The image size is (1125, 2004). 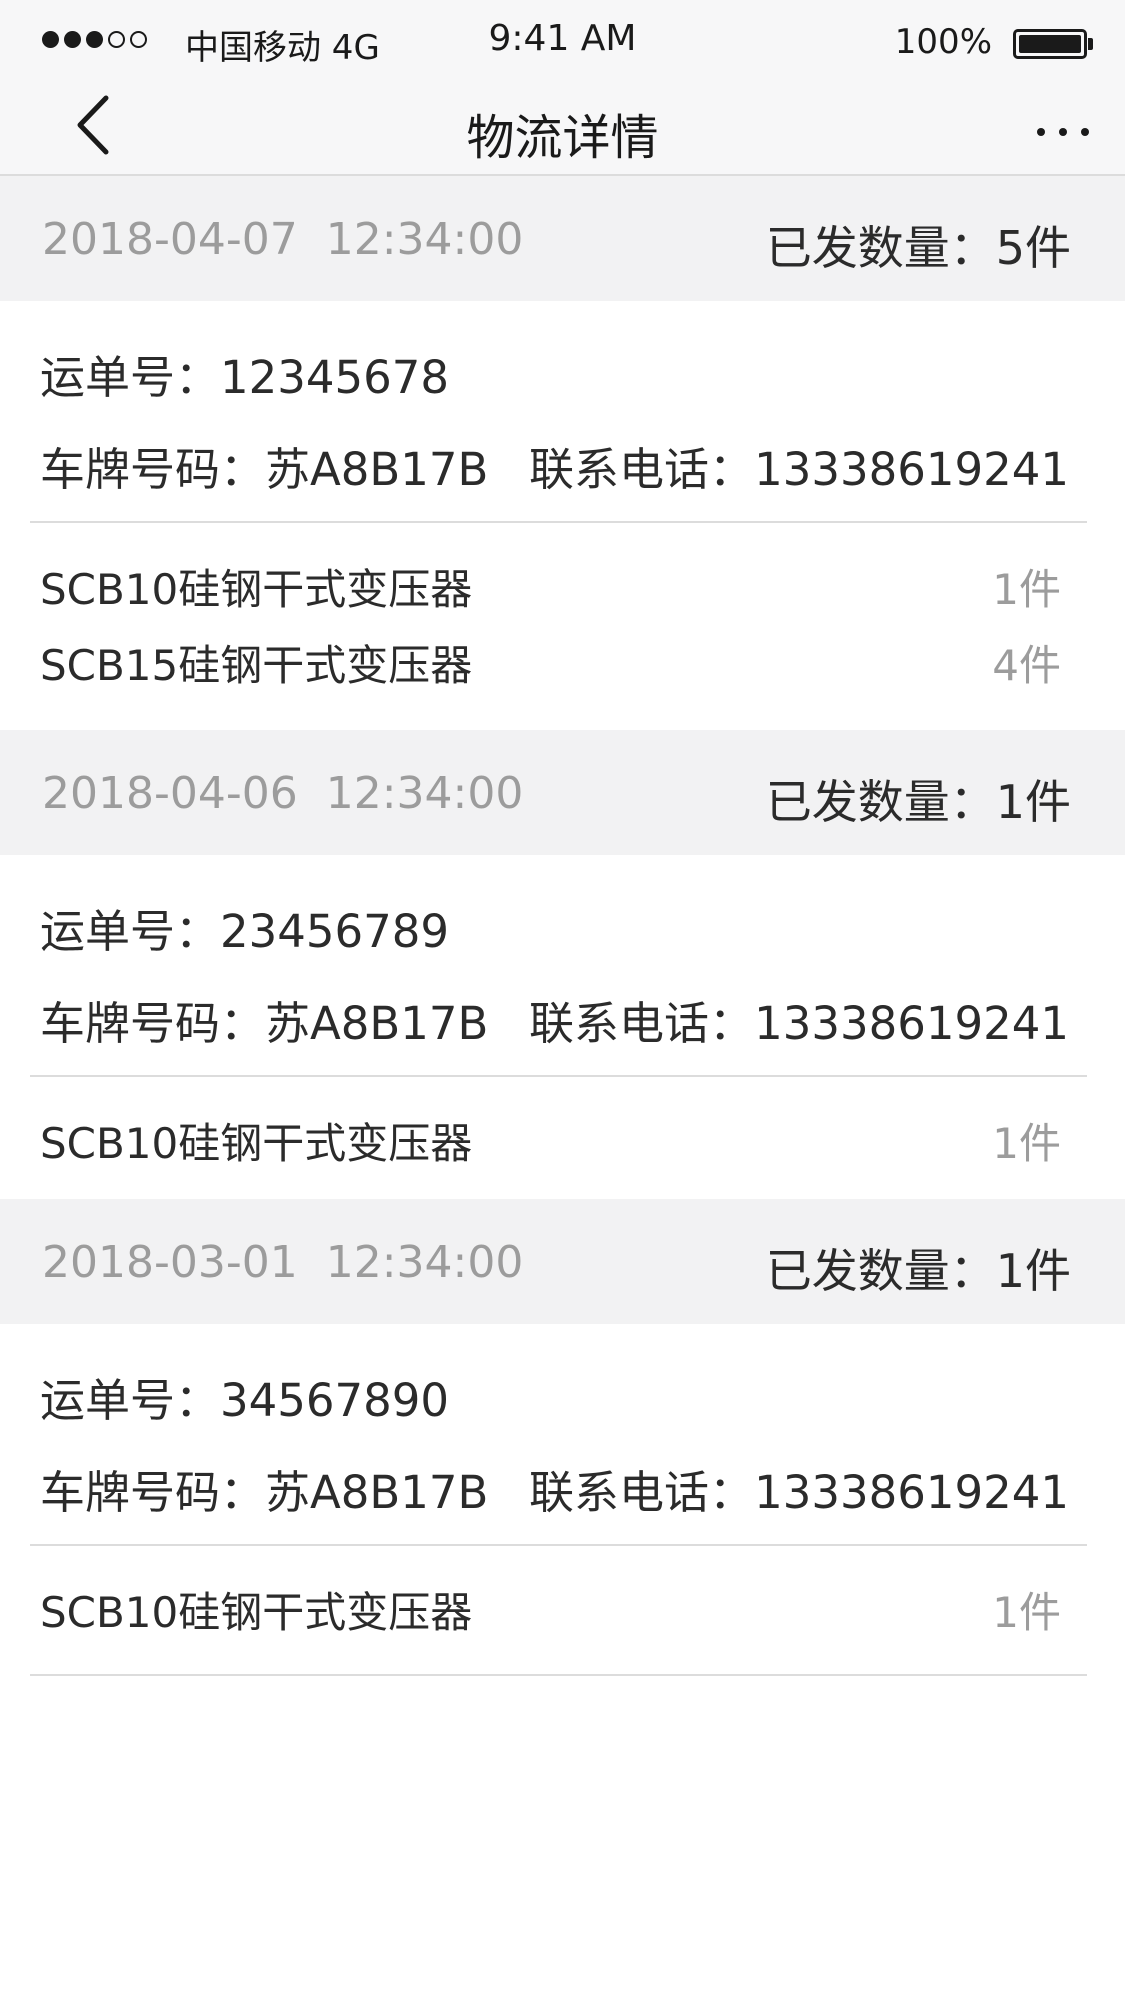 I want to click on record-header: 2018-04-06 12:34:00 已发数量：1件, so click(x=562, y=792).